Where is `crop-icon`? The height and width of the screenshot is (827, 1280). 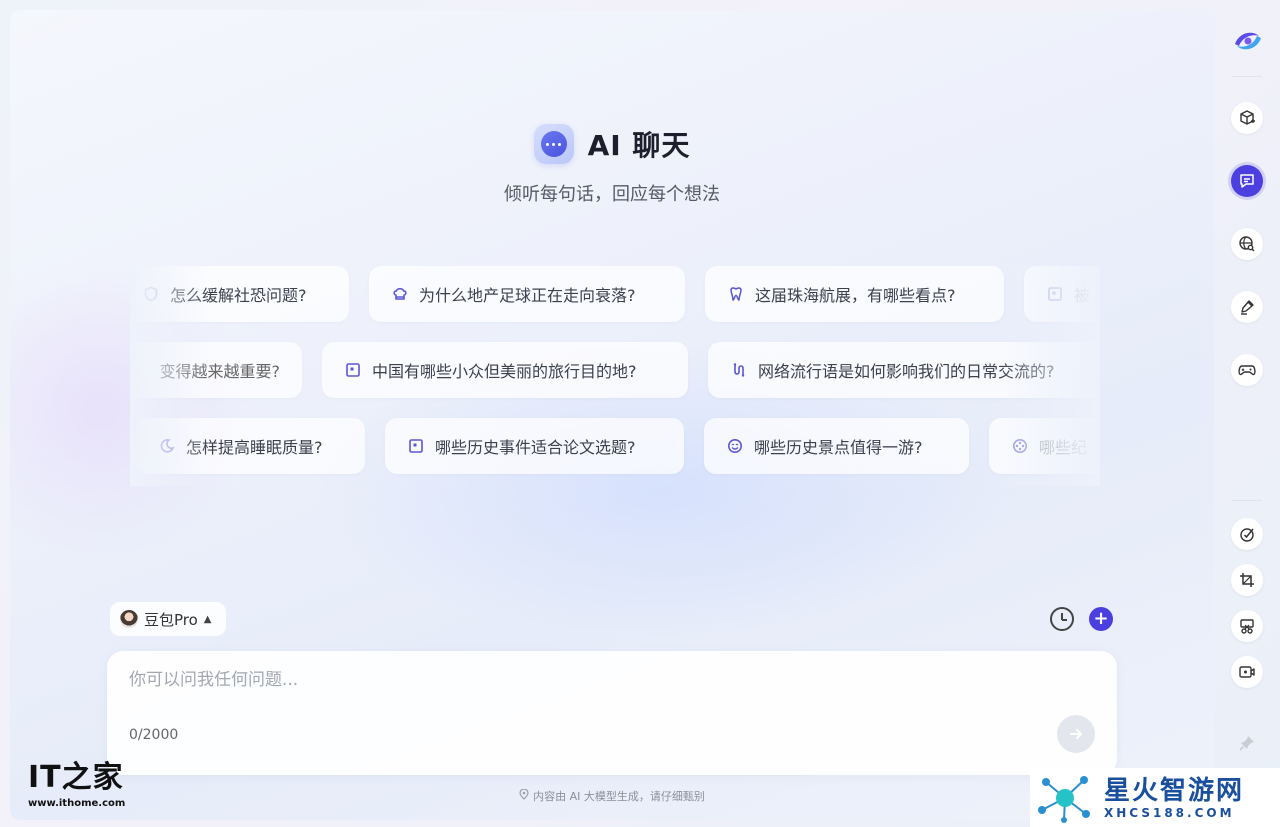 crop-icon is located at coordinates (1247, 580).